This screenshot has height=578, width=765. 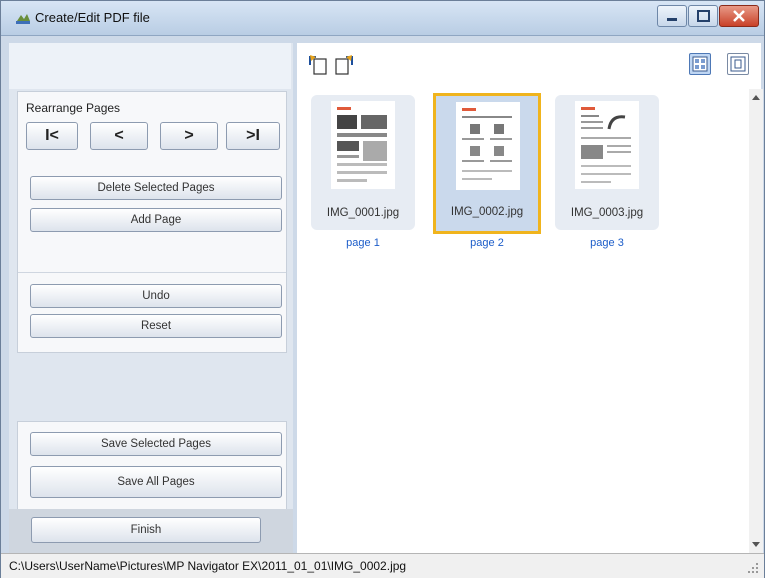 I want to click on scroll-up-icon, so click(x=756, y=97).